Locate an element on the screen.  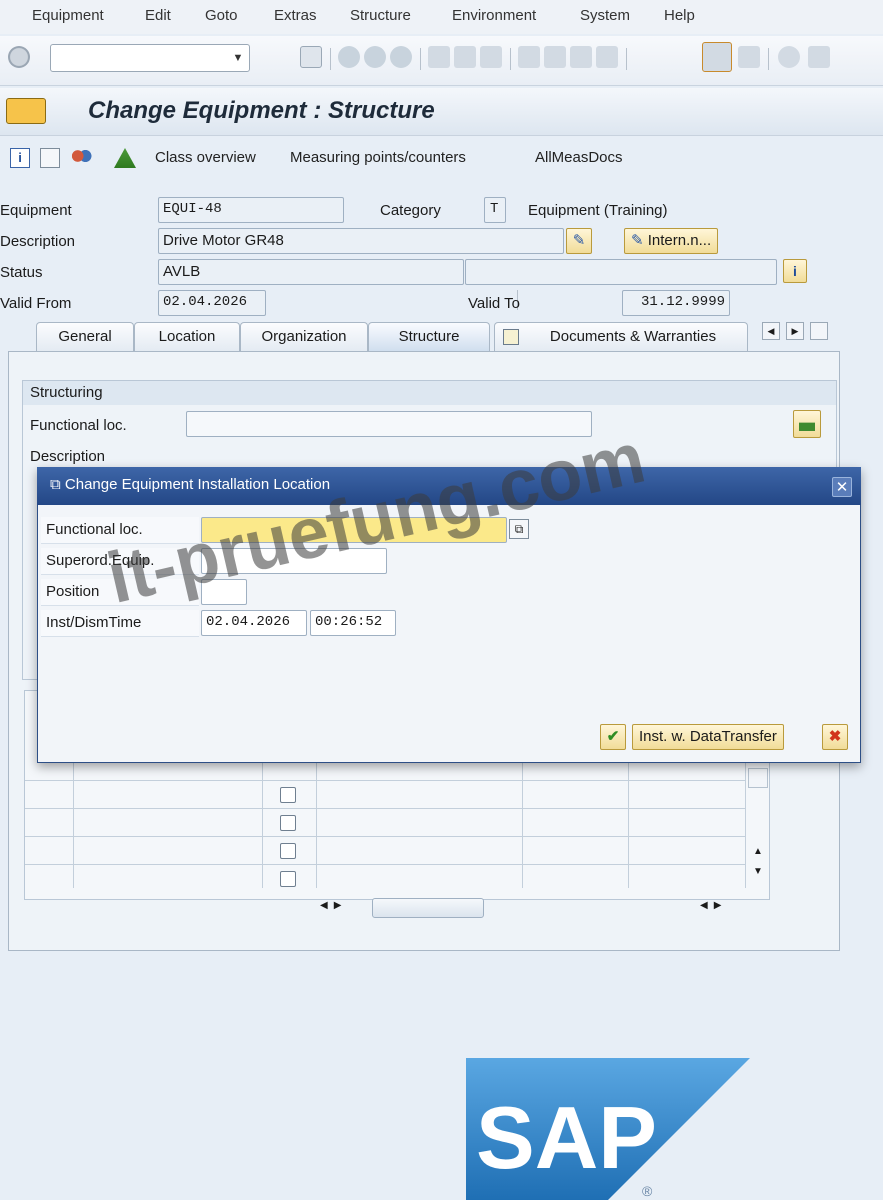
tab-documents-label: Documents & Warranties is located at coordinates (633, 336).